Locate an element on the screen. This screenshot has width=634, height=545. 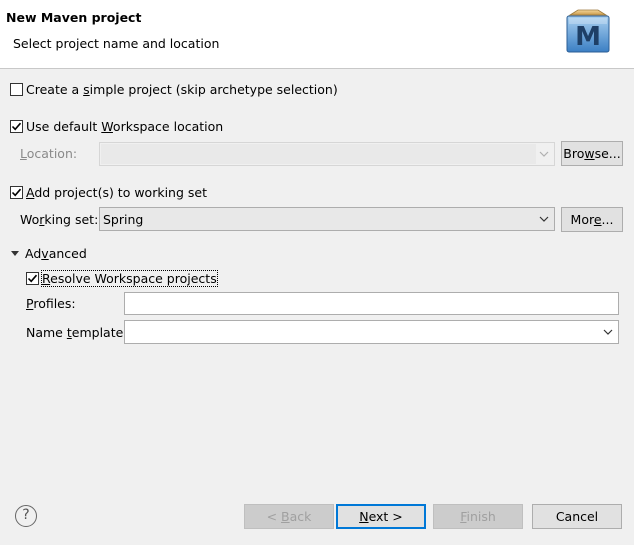
working-set-checkbox-label: Add project(s) to working set is located at coordinates (116, 192).